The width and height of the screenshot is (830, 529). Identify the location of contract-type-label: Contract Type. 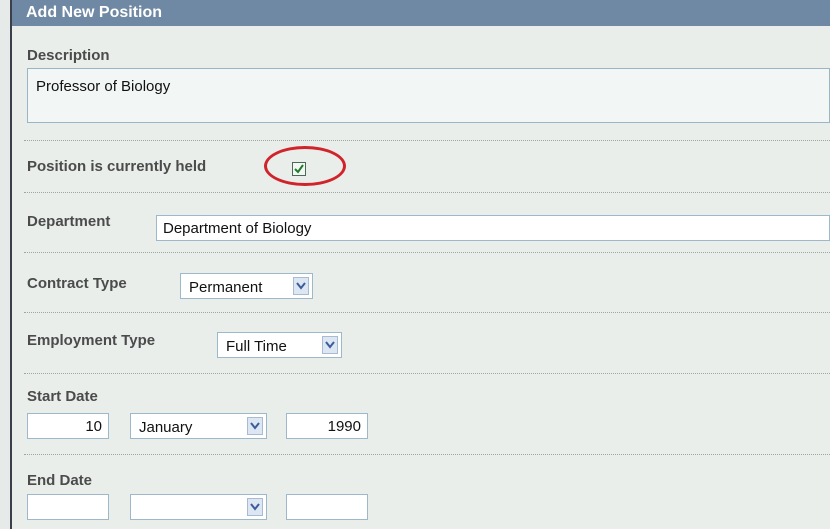
(77, 283).